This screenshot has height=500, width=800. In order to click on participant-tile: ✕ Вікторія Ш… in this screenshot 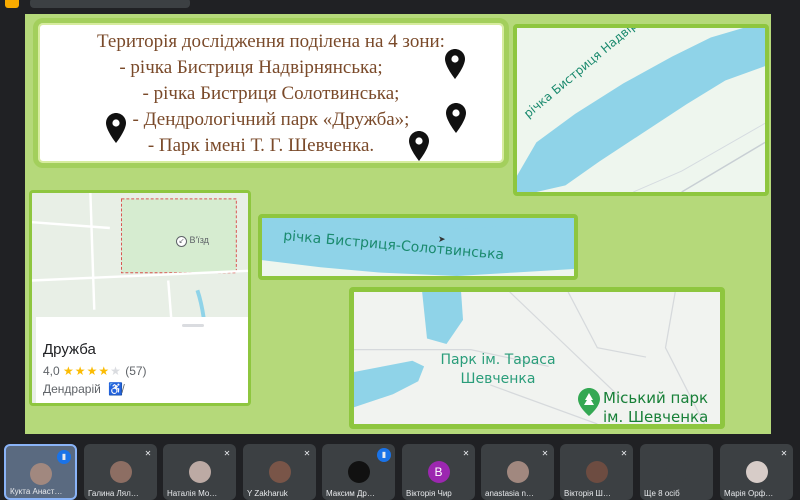, I will do `click(596, 472)`.